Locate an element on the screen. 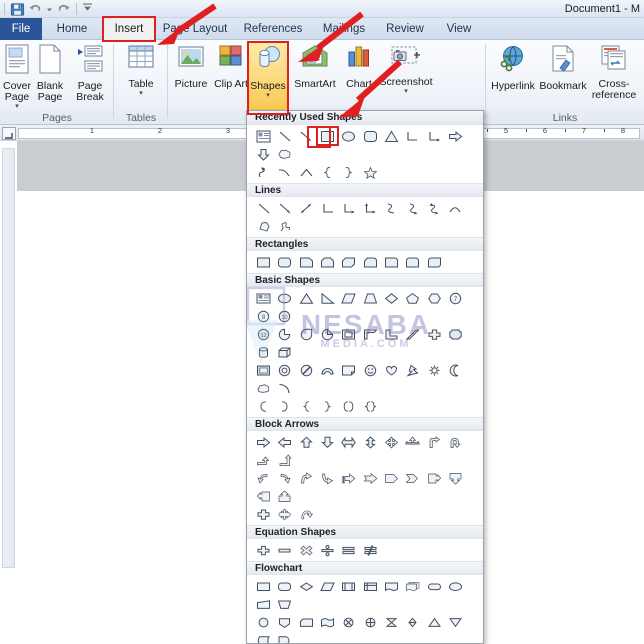 Image resolution: width=644 pixels, height=644 pixels. shape-off-page-connector is located at coordinates (284, 622).